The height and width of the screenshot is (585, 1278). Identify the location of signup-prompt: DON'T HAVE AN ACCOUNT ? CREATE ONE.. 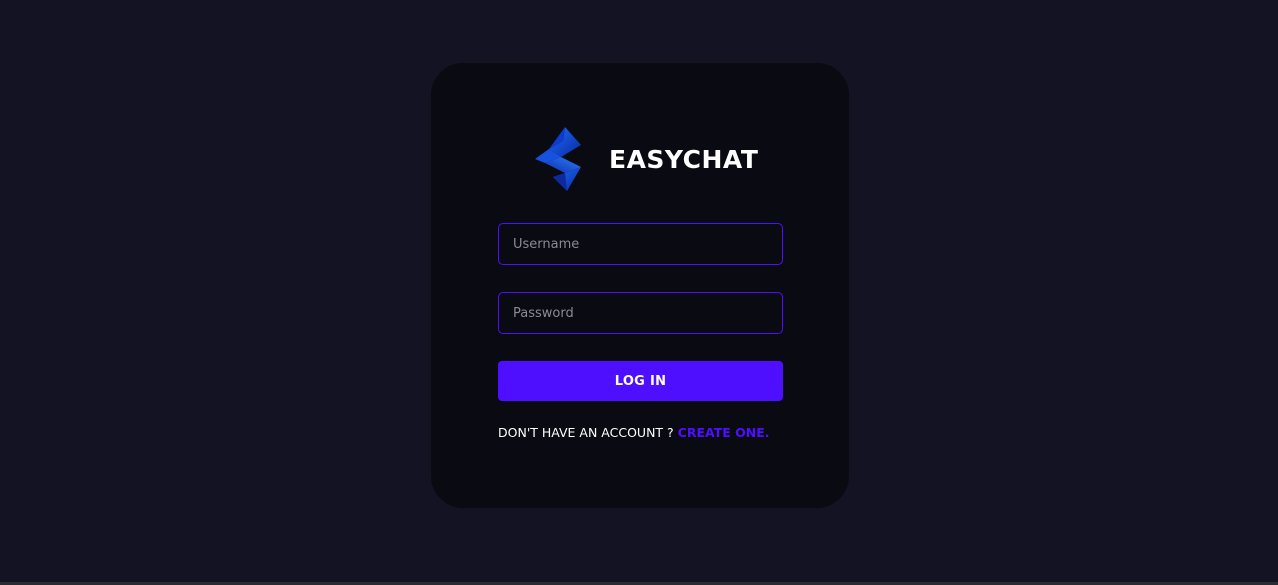
(640, 432).